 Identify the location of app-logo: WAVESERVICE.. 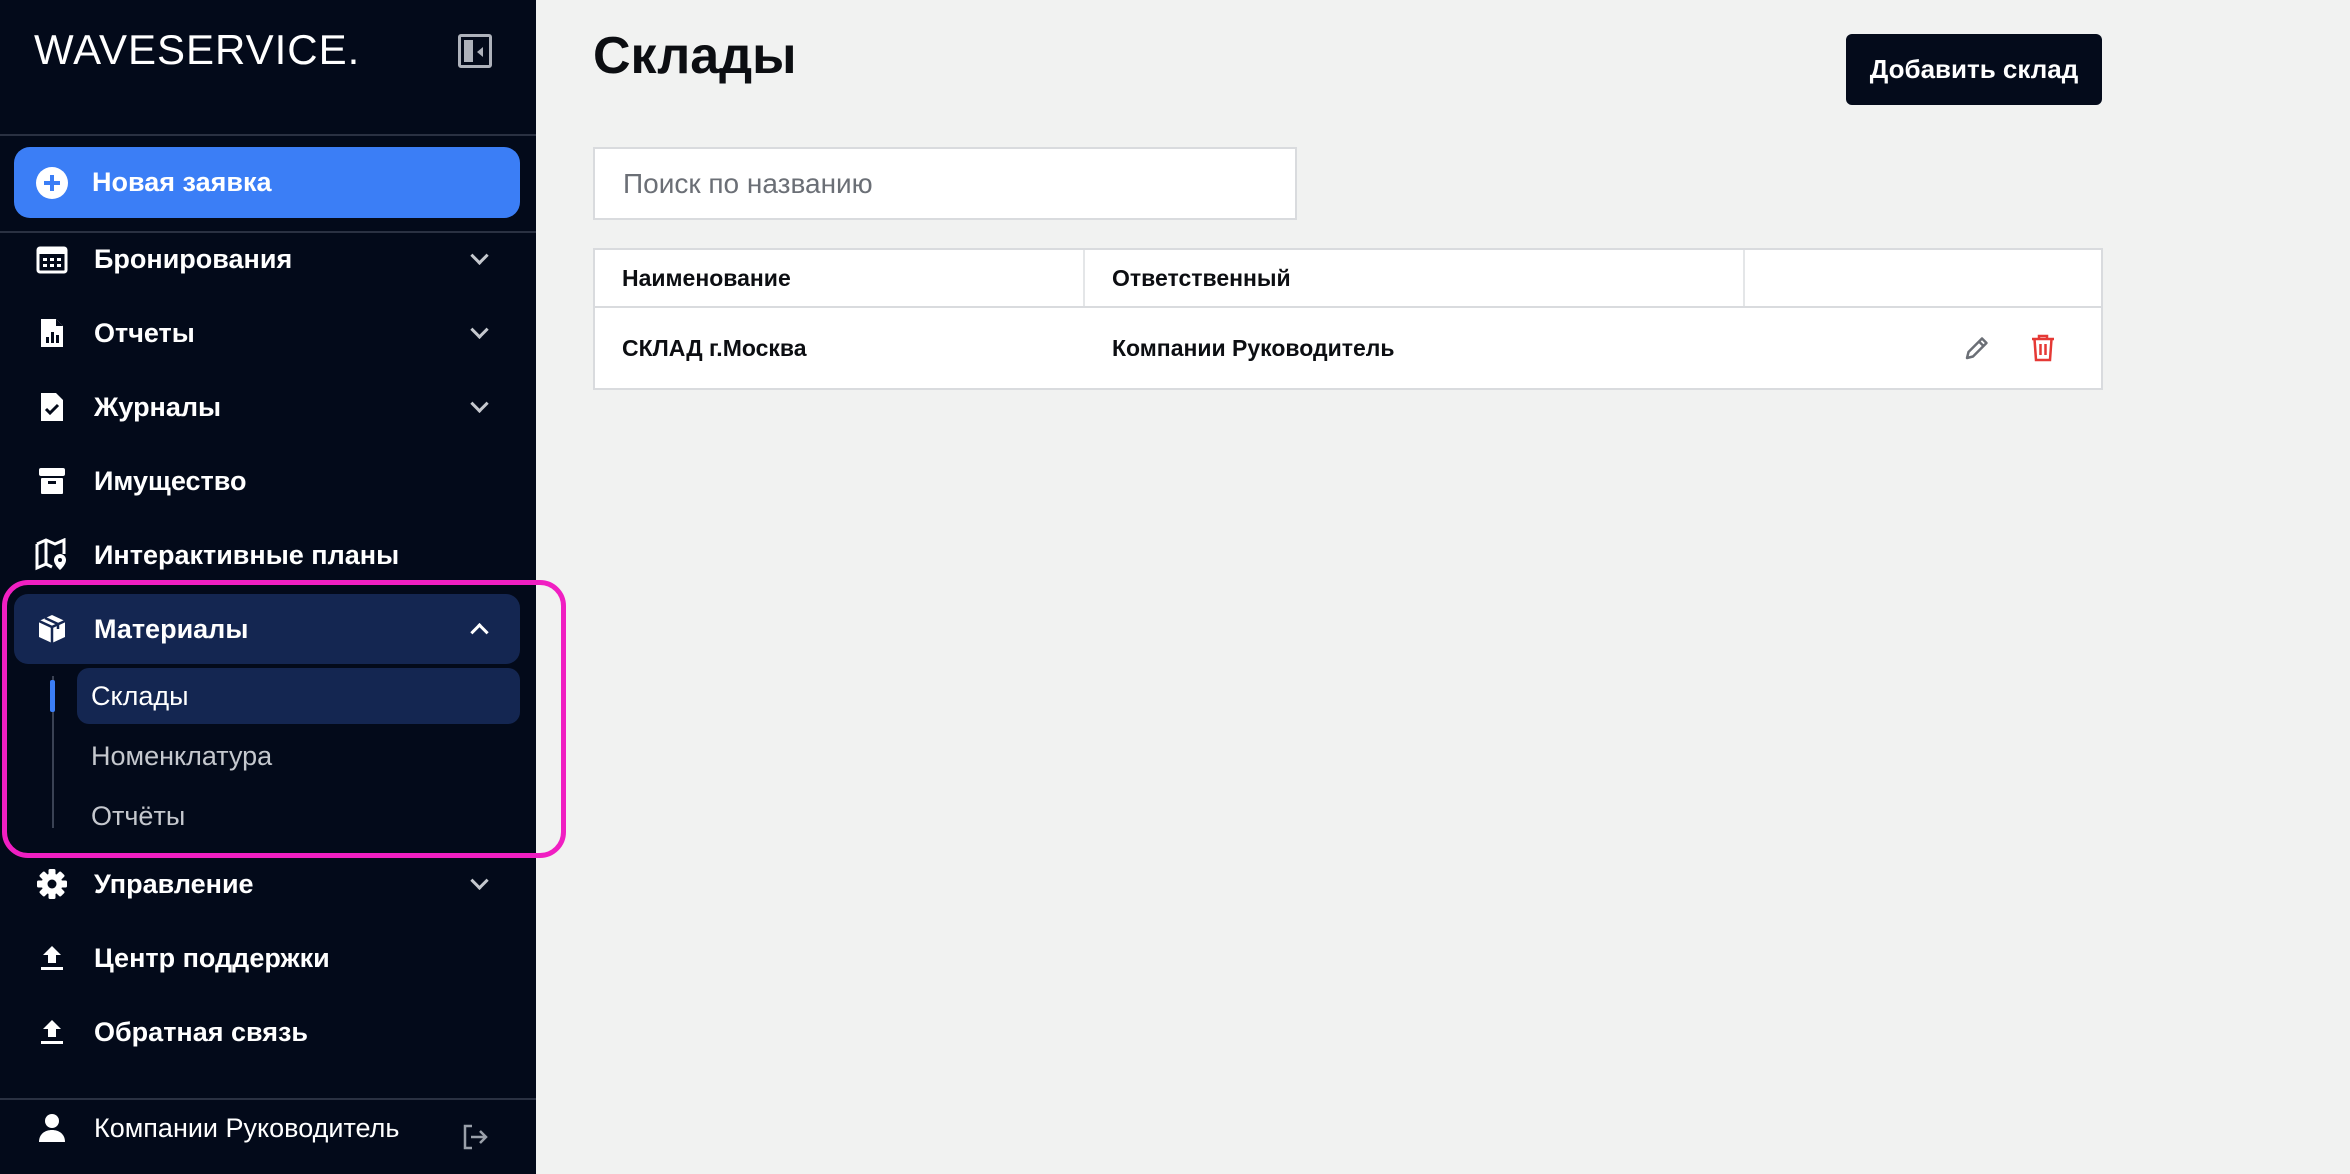
(197, 50).